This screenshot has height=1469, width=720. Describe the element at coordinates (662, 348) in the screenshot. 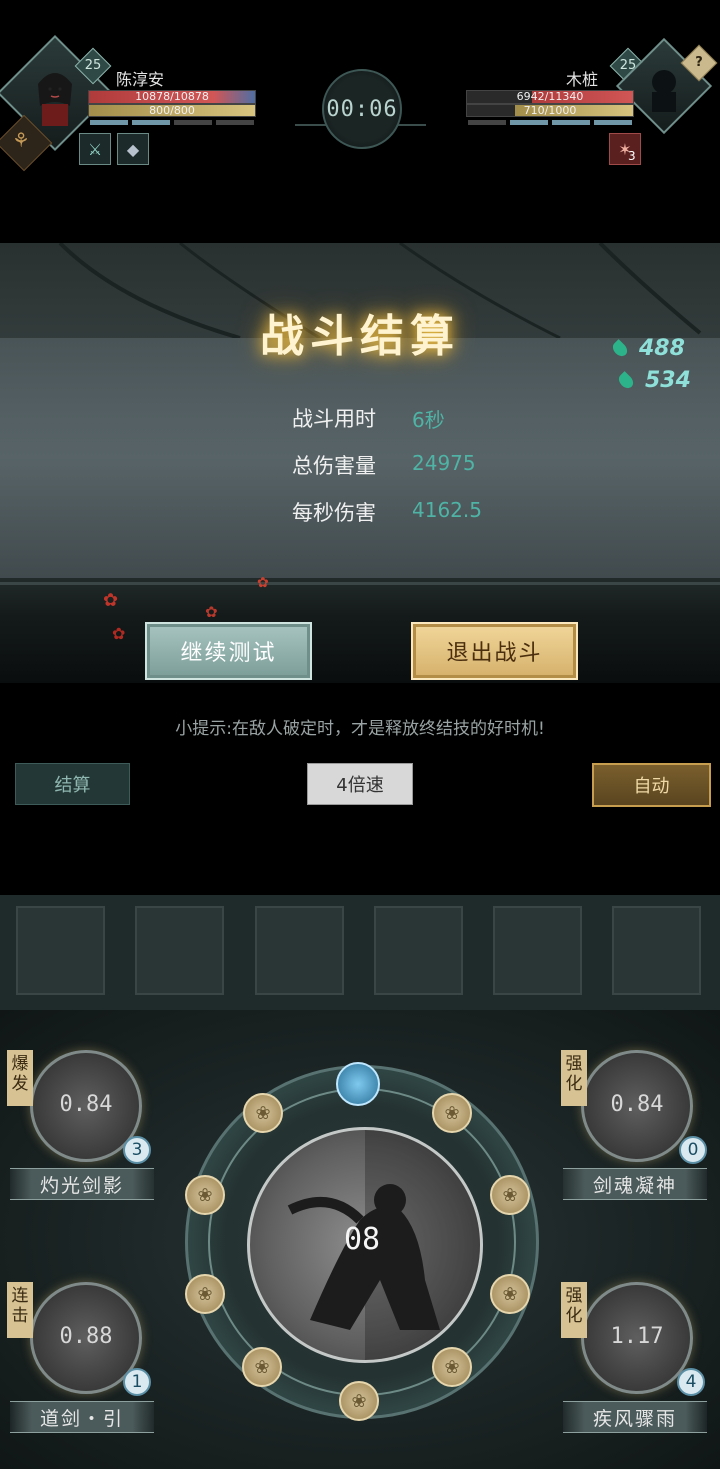

I see `resource-count-1: 488` at that location.